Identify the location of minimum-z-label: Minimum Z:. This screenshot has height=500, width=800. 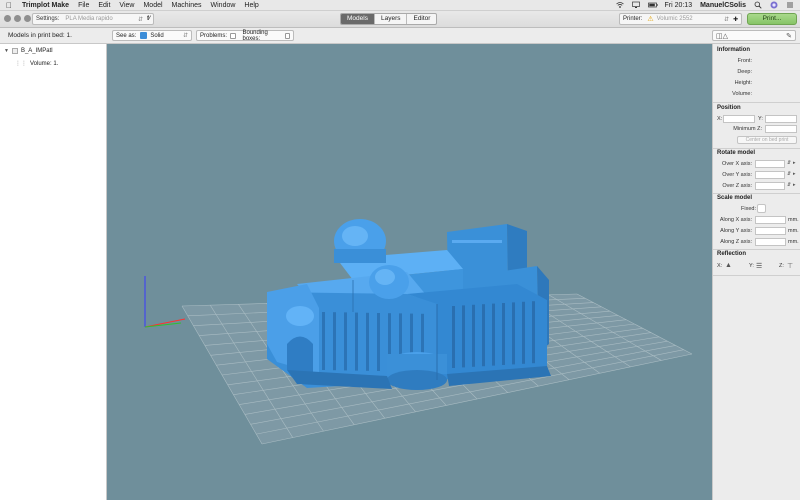
(747, 129).